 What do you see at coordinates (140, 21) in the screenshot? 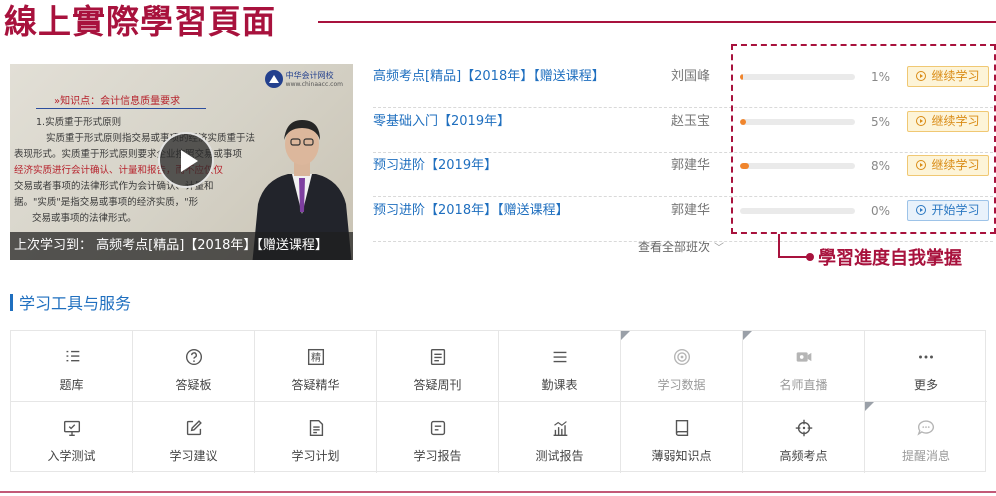
I see `page-title: 線上實際學習頁面` at bounding box center [140, 21].